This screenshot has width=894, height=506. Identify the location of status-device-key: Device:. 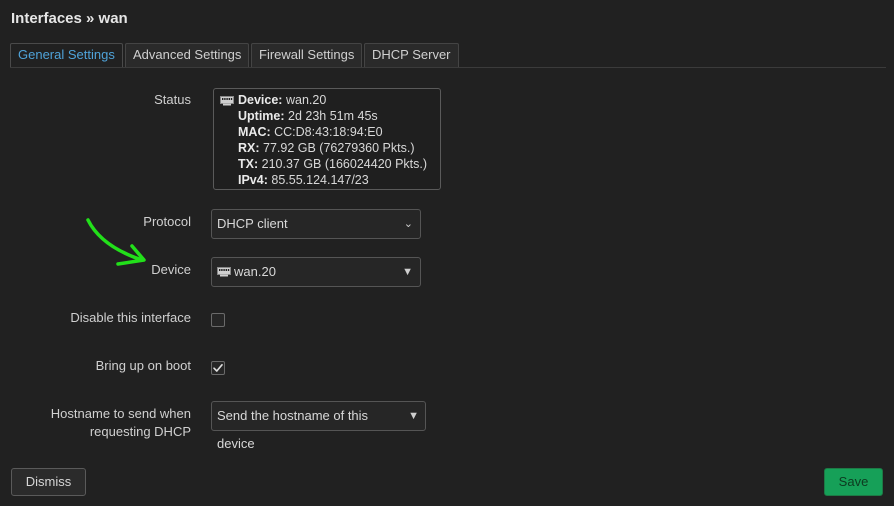
(260, 100).